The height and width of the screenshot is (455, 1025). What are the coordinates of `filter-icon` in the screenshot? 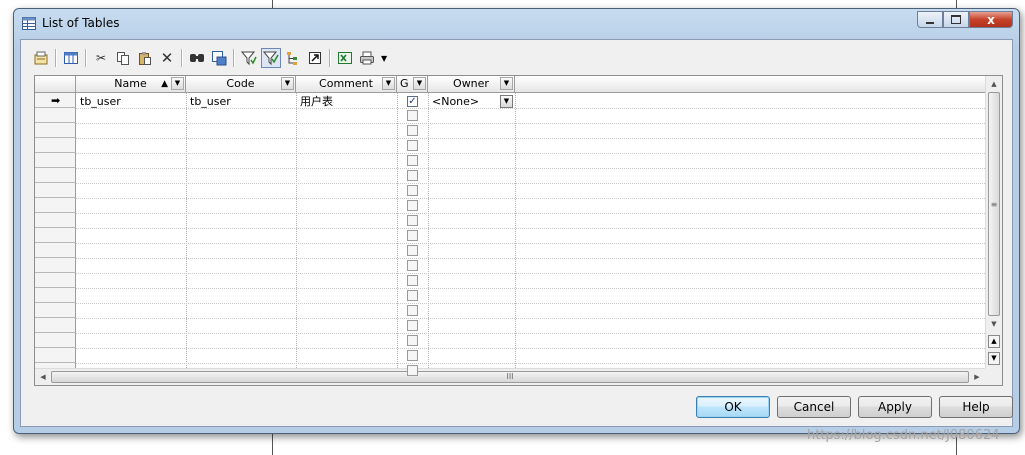 It's located at (249, 58).